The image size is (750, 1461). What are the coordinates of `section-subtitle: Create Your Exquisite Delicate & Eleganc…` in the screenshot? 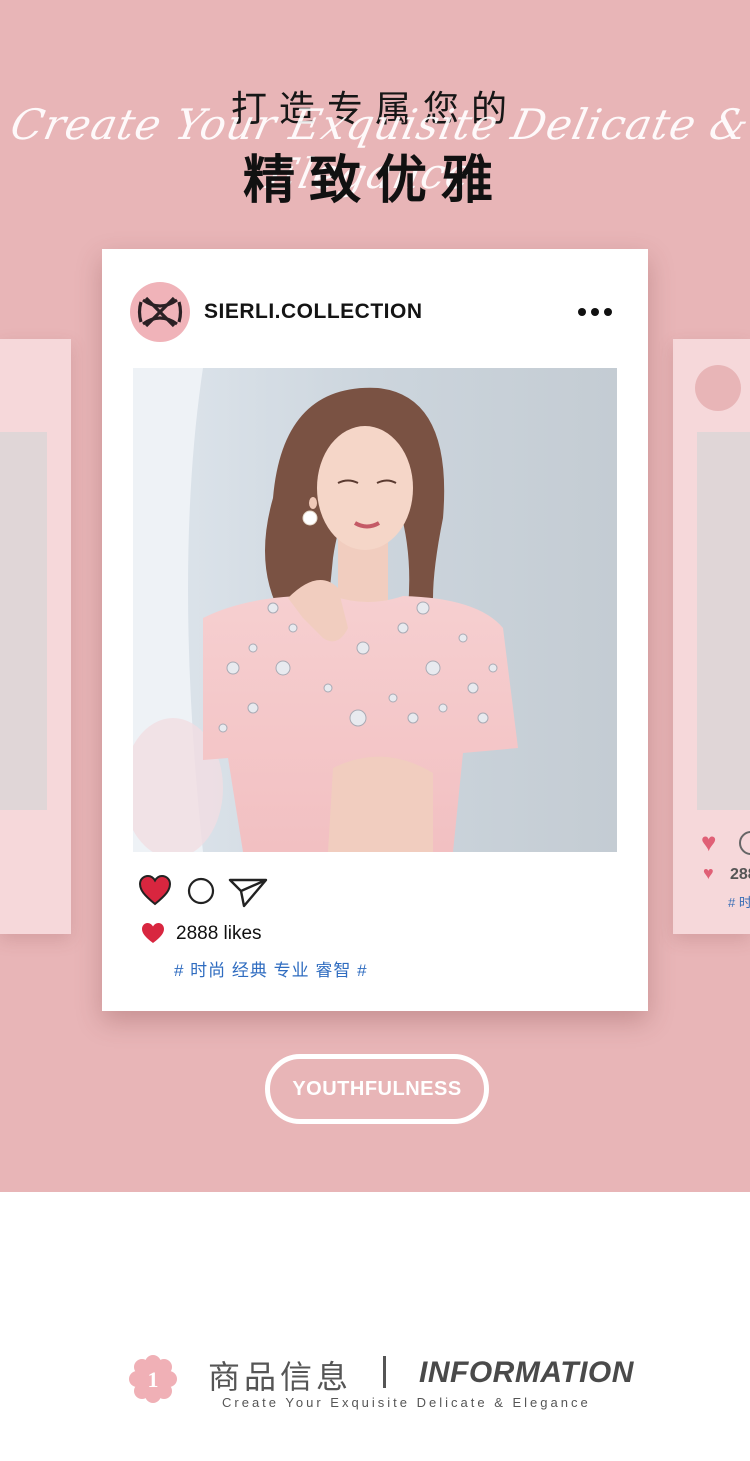 It's located at (406, 1402).